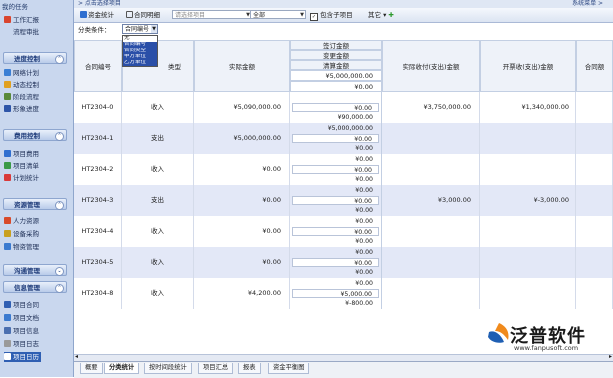 This screenshot has width=613, height=378. What do you see at coordinates (528, 66) in the screenshot?
I see `header-invoiced-amount: 开票收(支出)金额` at bounding box center [528, 66].